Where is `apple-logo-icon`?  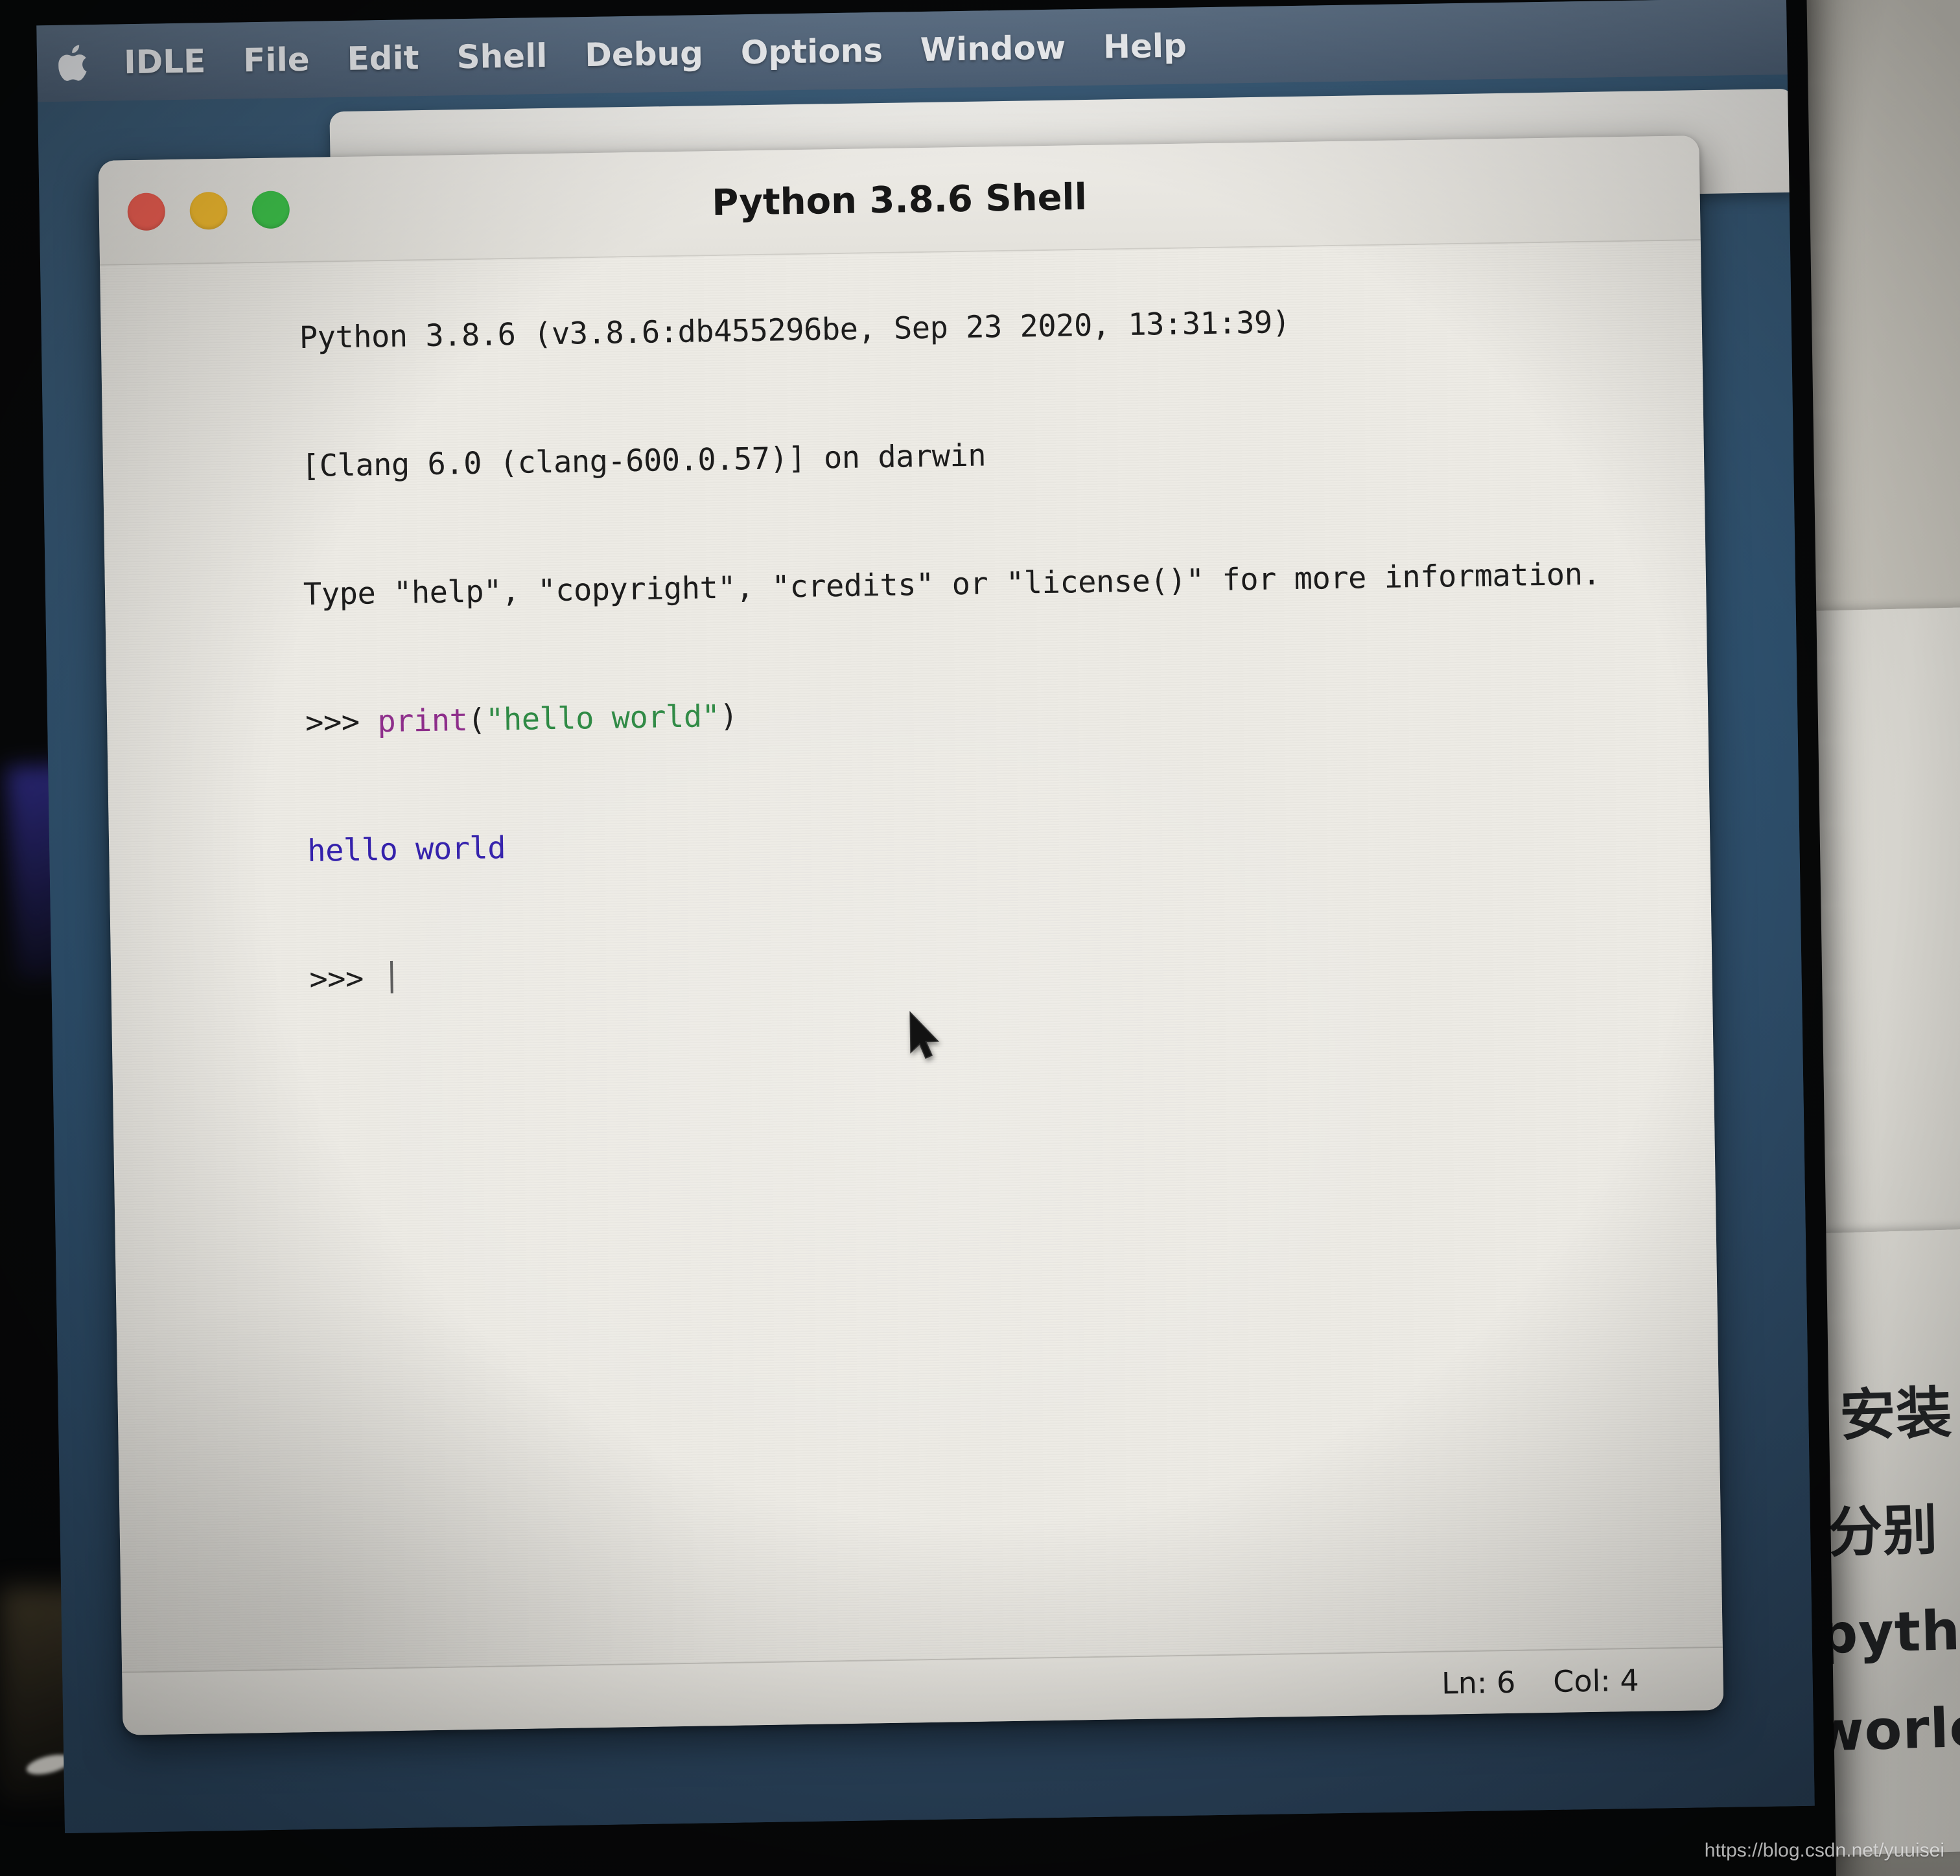 apple-logo-icon is located at coordinates (74, 63).